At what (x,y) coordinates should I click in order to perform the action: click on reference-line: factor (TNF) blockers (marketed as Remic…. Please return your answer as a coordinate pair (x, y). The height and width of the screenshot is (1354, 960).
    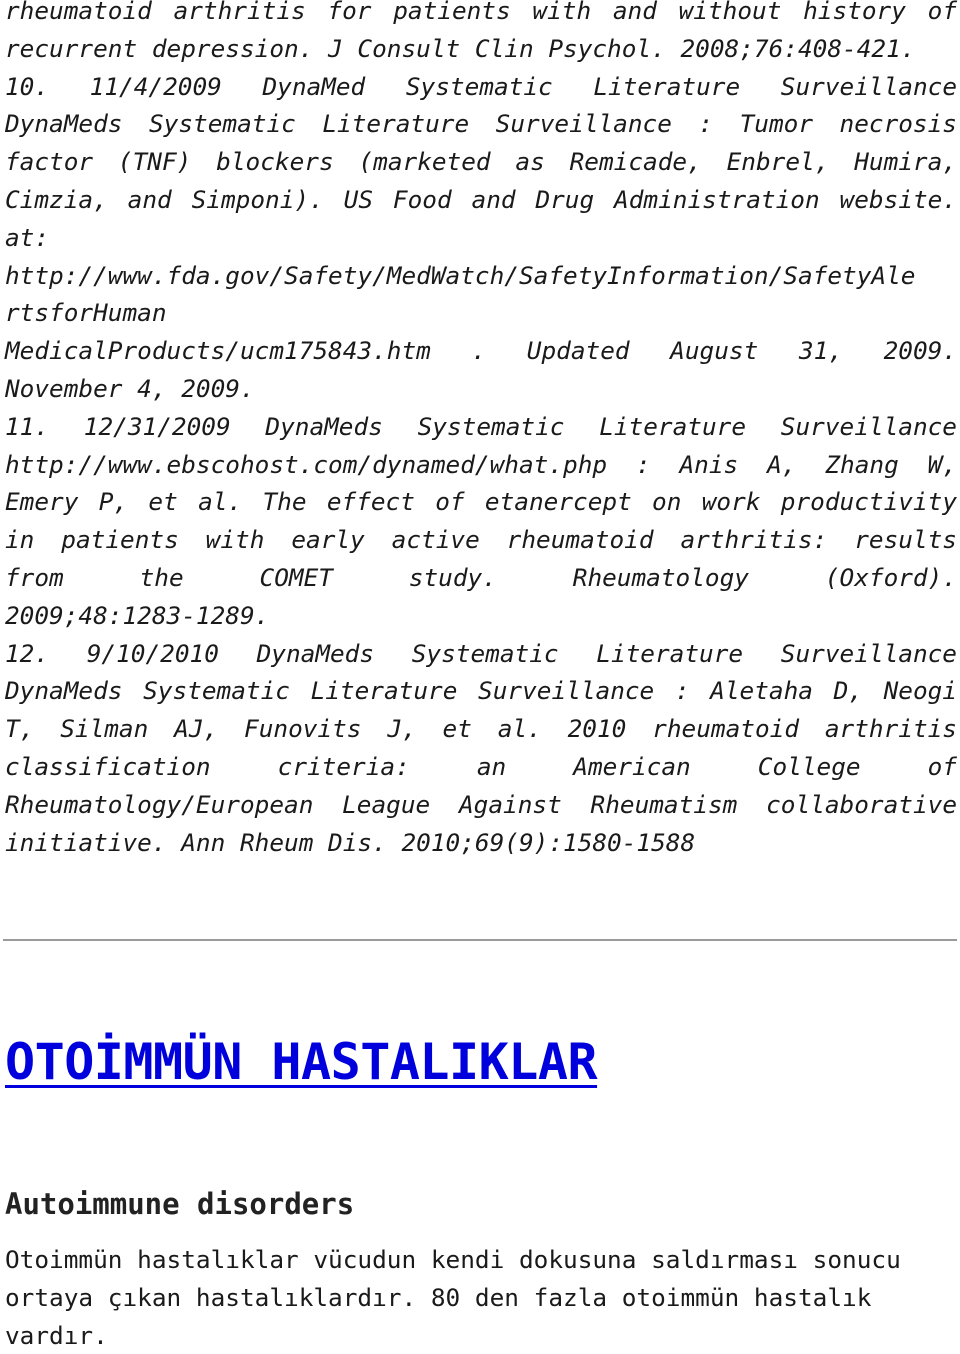
    Looking at the image, I should click on (481, 162).